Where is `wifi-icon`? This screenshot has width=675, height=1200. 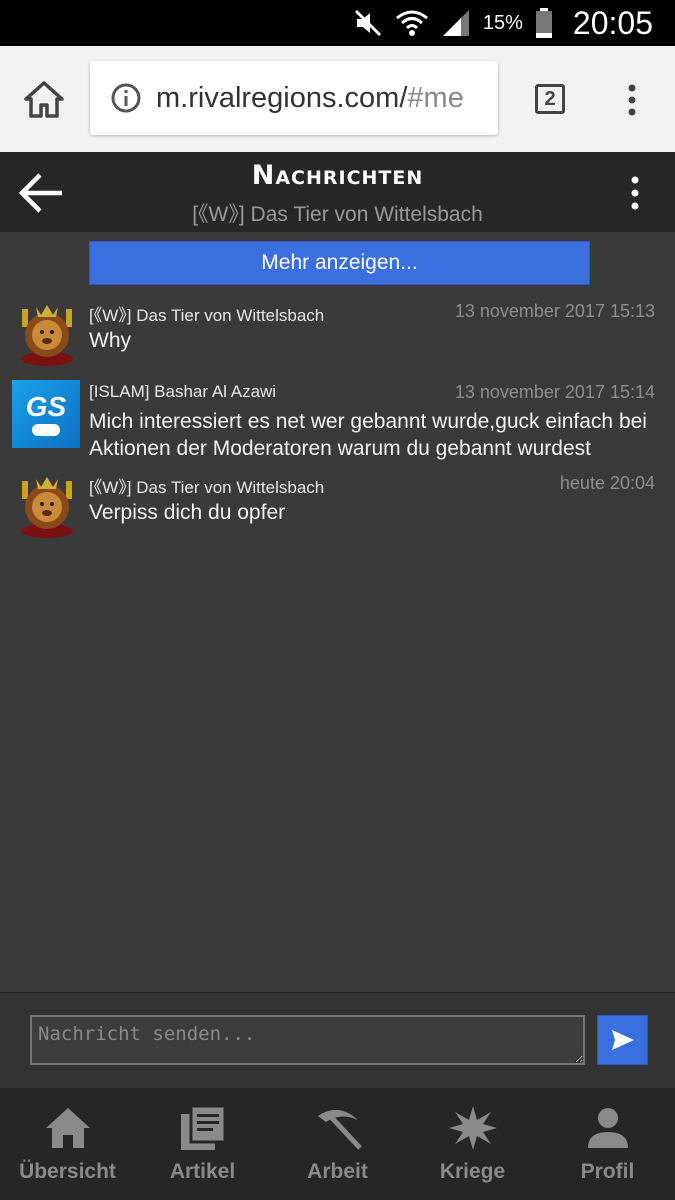
wifi-icon is located at coordinates (411, 23).